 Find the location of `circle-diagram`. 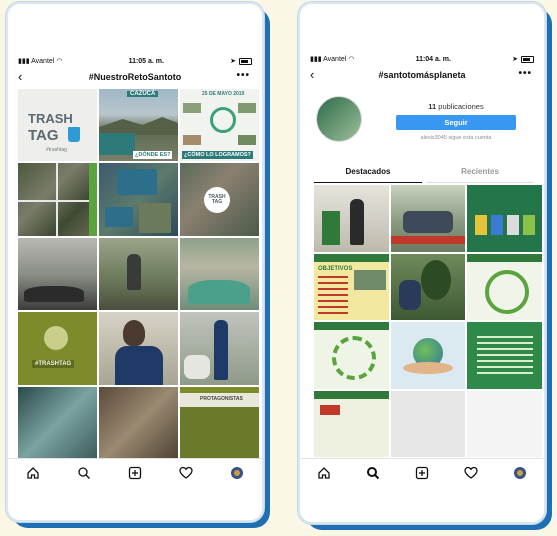

circle-diagram is located at coordinates (507, 291).